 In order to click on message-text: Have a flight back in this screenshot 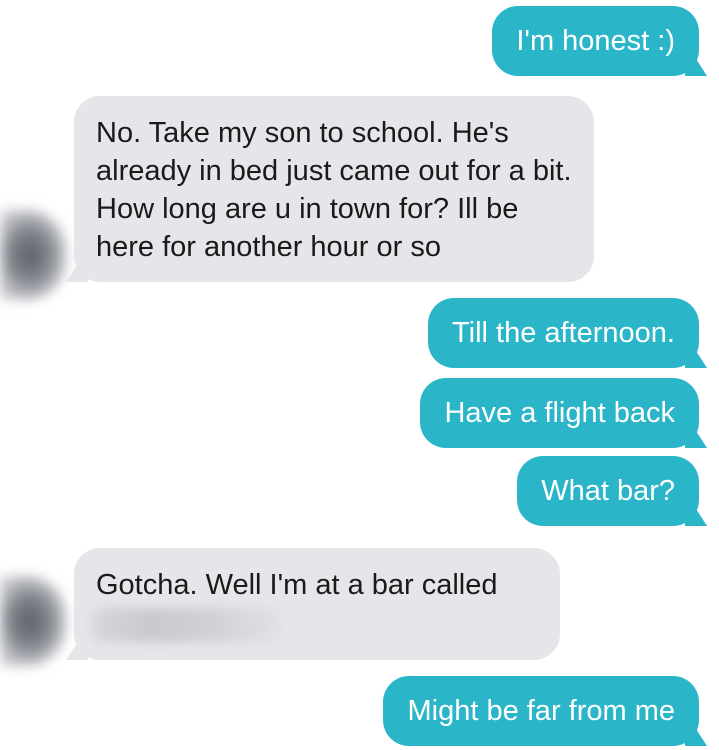, I will do `click(559, 413)`.